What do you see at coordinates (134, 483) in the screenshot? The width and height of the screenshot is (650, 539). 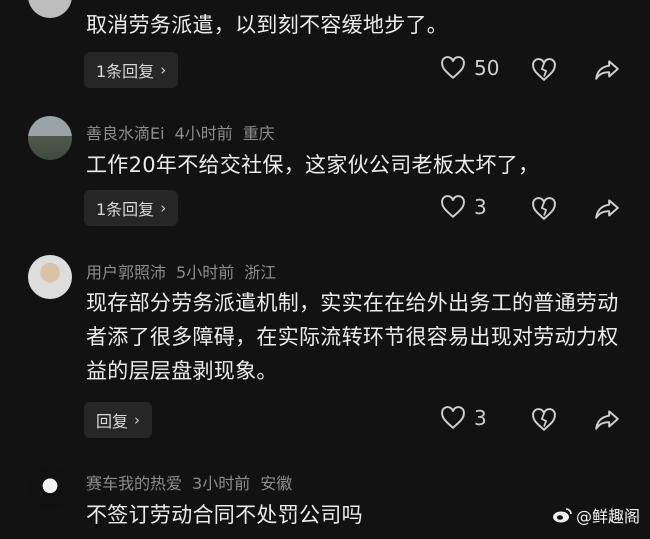 I see `username: 赛车我的热爱` at bounding box center [134, 483].